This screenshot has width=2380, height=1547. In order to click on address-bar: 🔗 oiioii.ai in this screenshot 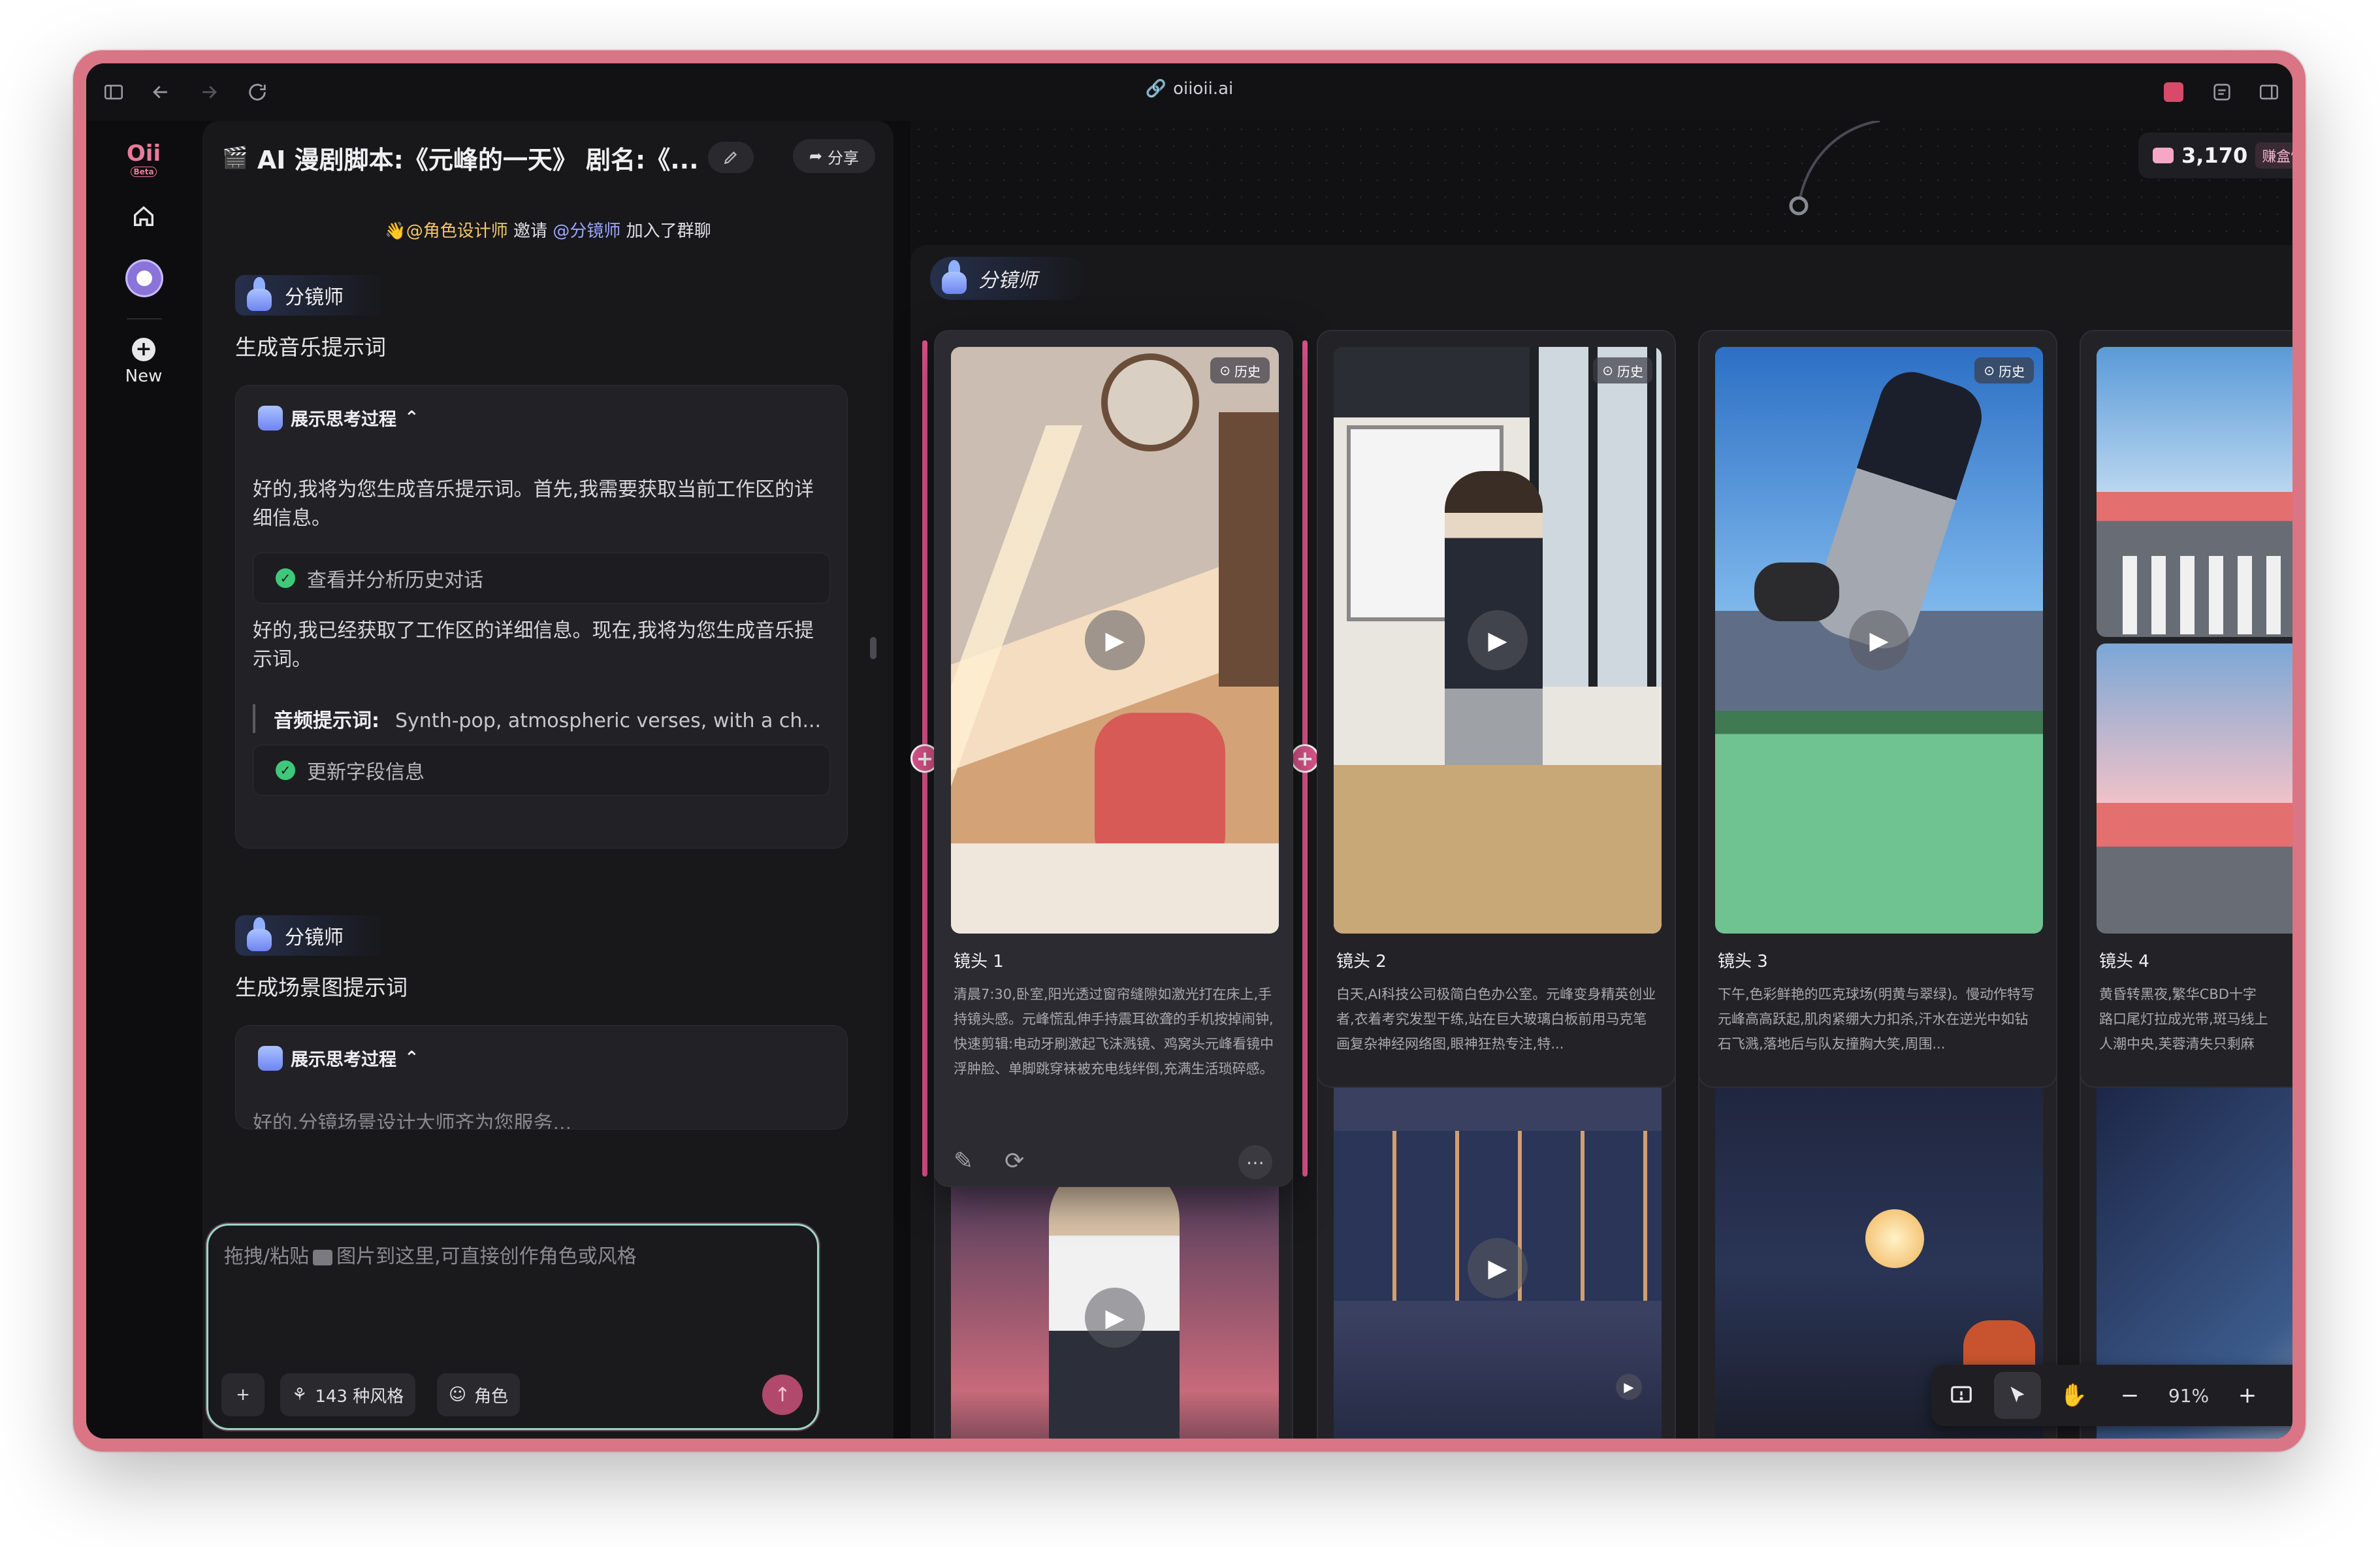, I will do `click(1189, 89)`.